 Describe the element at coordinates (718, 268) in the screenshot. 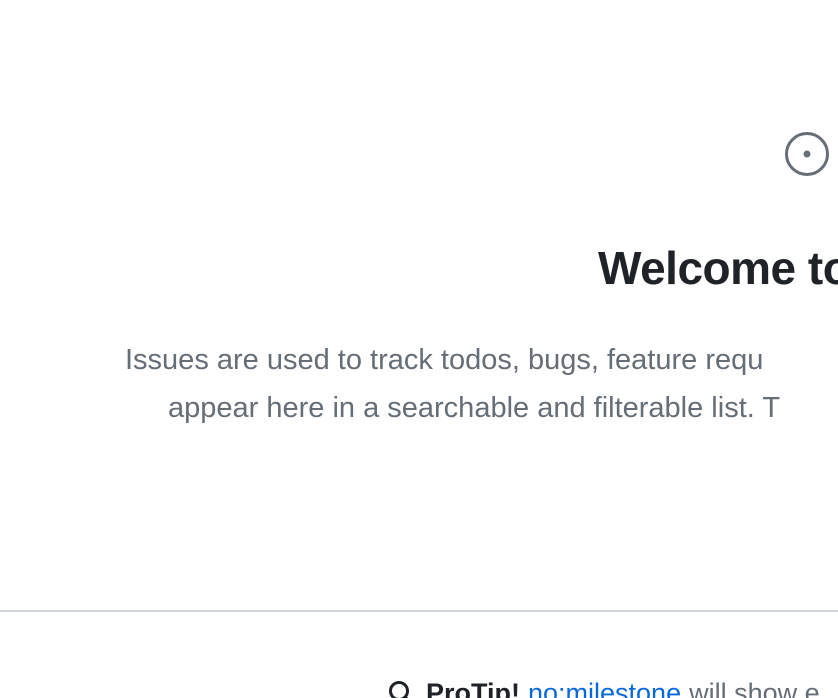

I see `blankslate-title: Welcome to` at that location.